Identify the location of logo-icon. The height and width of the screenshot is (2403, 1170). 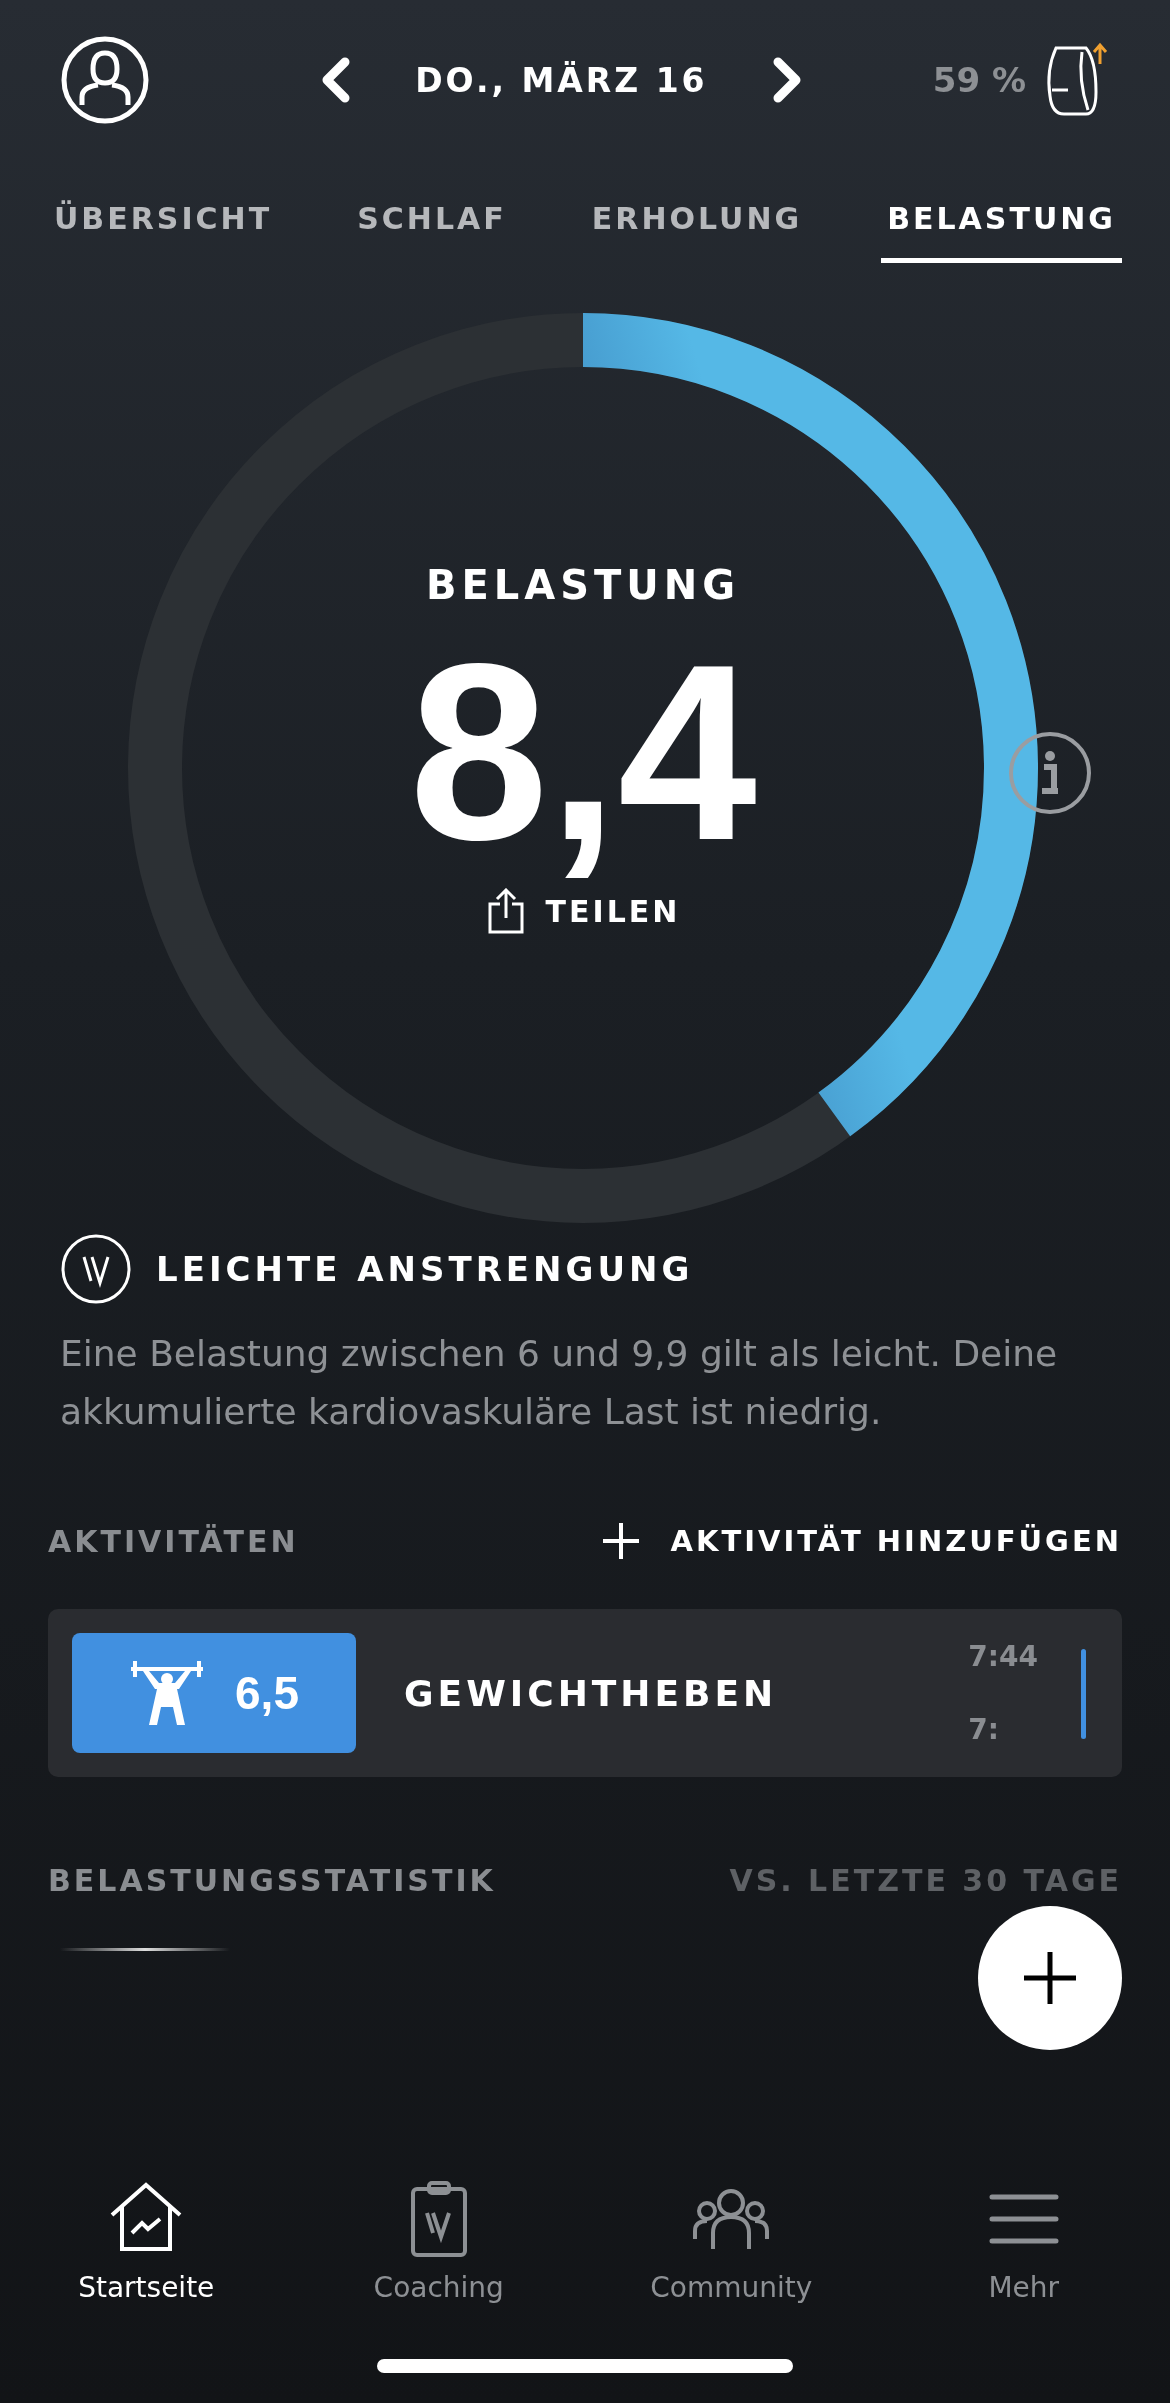
(96, 1269).